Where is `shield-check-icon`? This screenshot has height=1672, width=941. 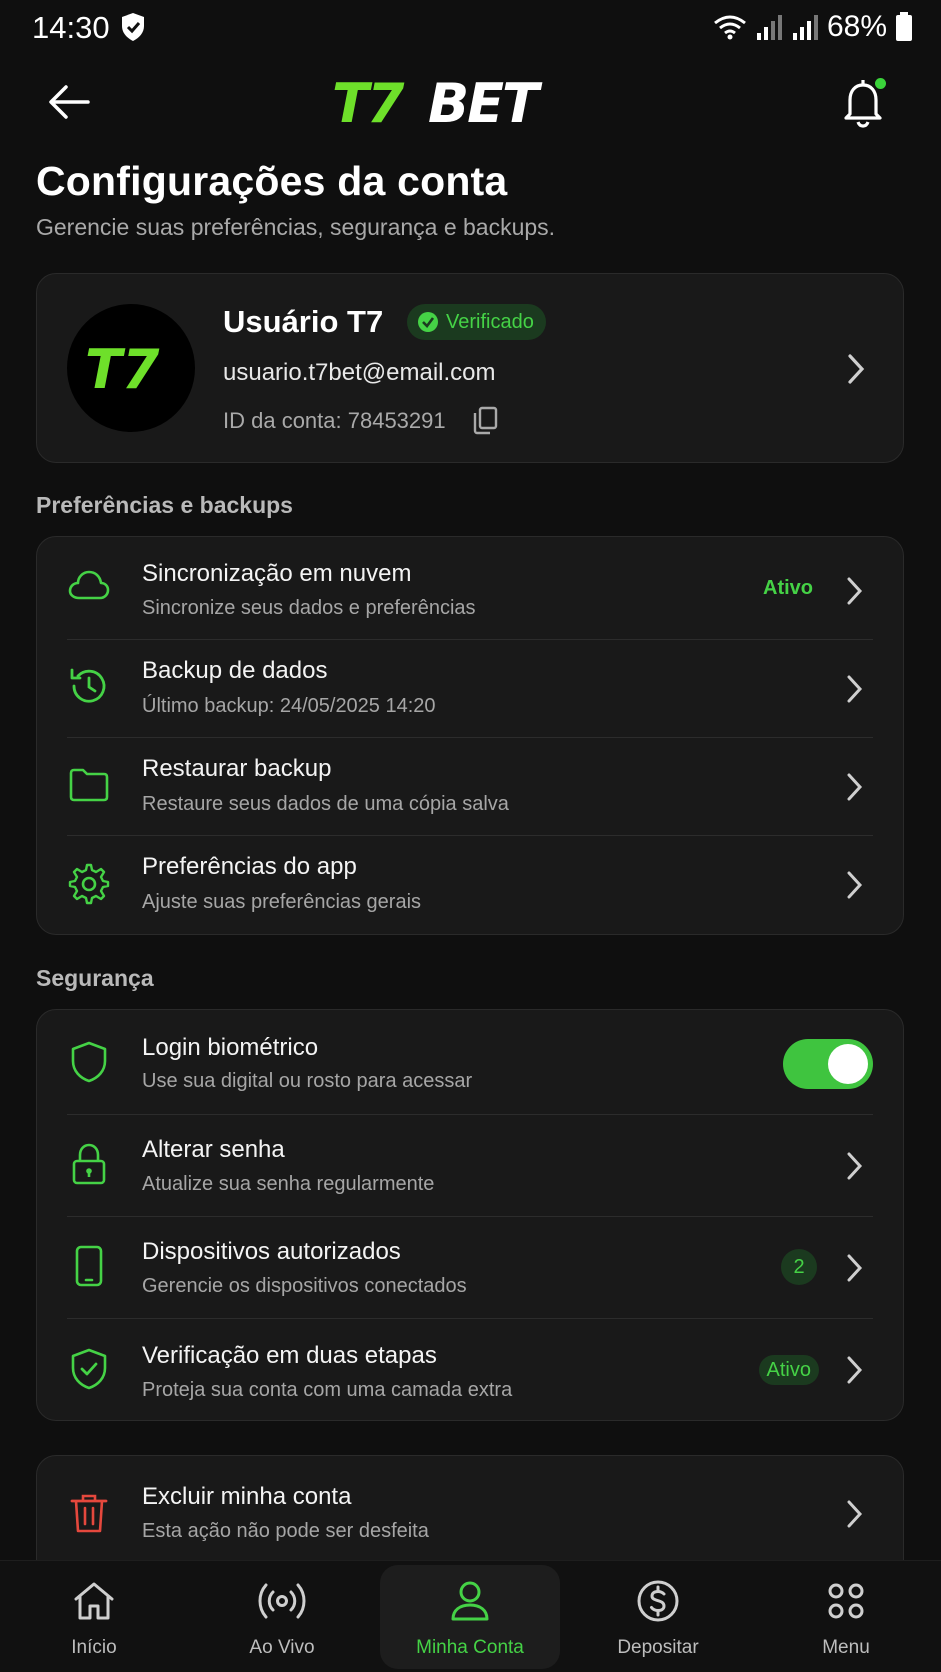
shield-check-icon is located at coordinates (89, 1369).